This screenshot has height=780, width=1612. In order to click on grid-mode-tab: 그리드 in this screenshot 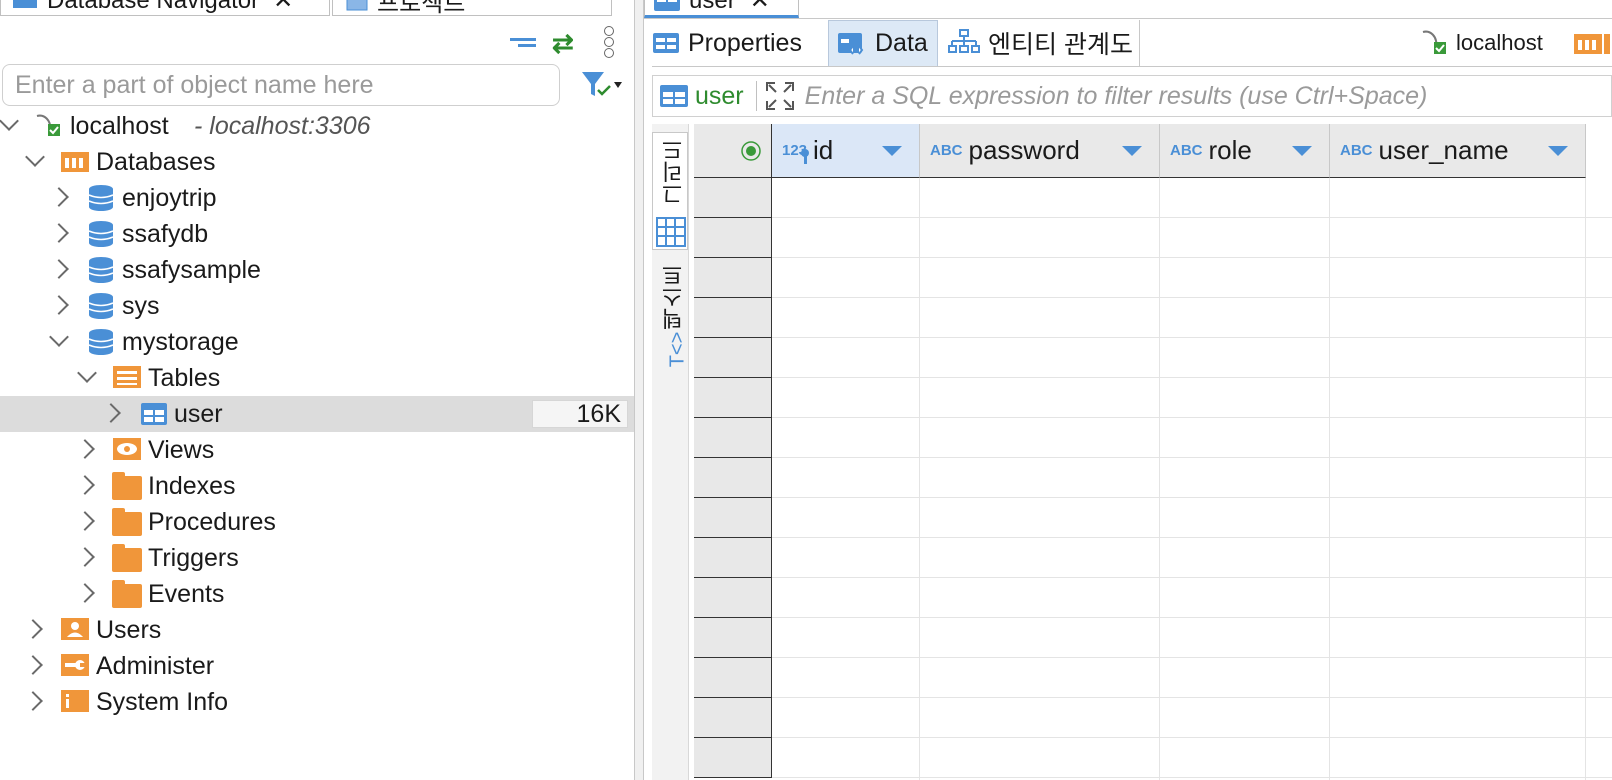, I will do `click(670, 191)`.